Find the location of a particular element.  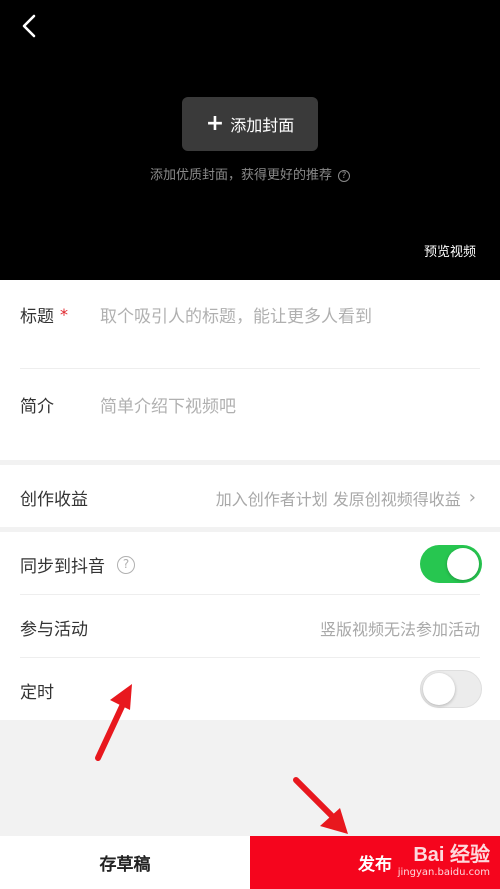

event-value: 竖版视频无法参加活动 is located at coordinates (399, 629).